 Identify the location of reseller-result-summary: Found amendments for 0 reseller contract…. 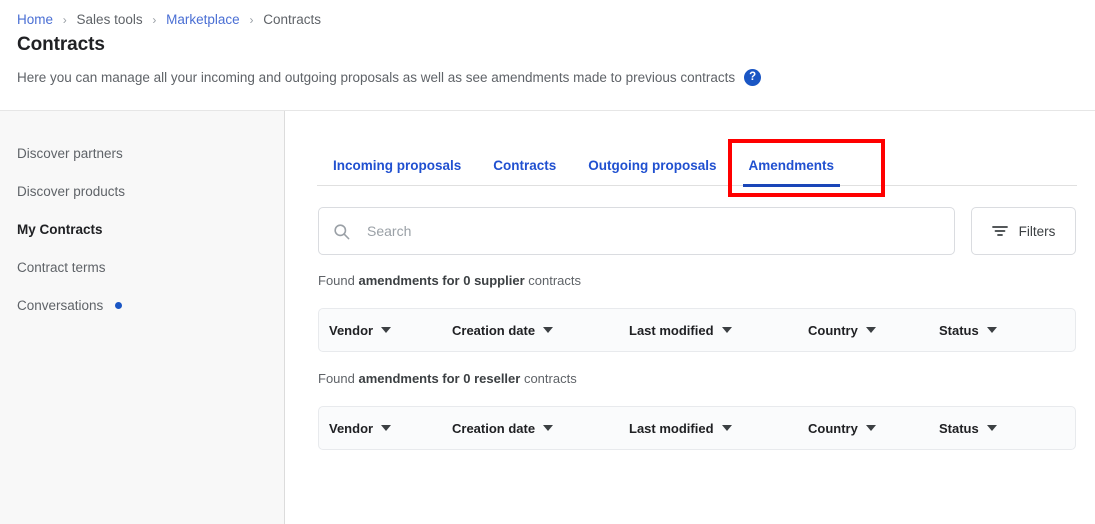
(447, 378).